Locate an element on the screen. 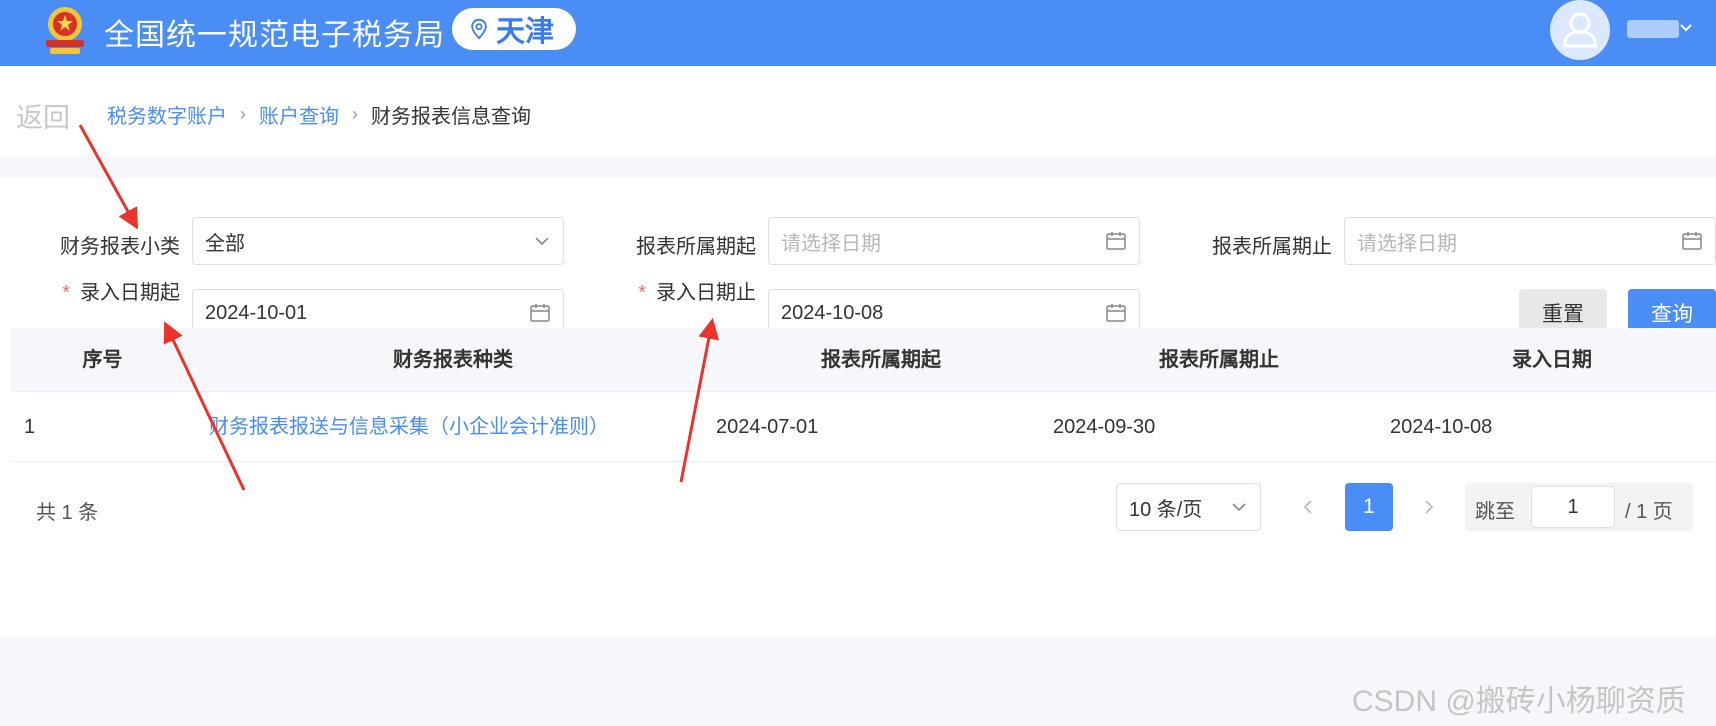  breadcrumb-item-account-query: 账户查询 is located at coordinates (299, 114).